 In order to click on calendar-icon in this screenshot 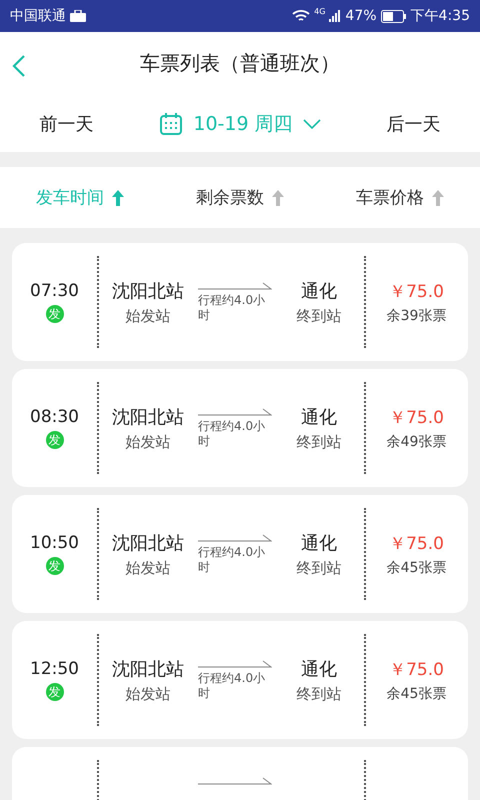, I will do `click(171, 124)`.